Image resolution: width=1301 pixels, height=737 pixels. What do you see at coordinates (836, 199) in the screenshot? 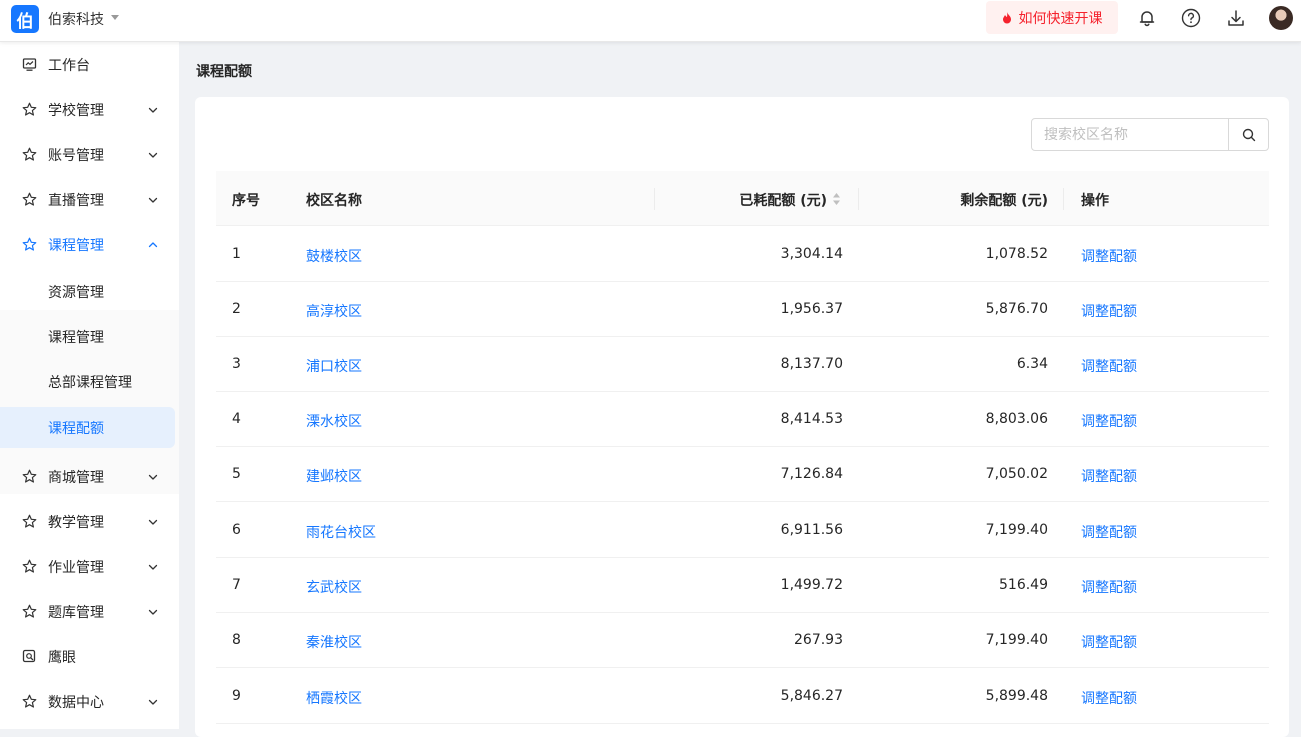
I see `sort-icon` at bounding box center [836, 199].